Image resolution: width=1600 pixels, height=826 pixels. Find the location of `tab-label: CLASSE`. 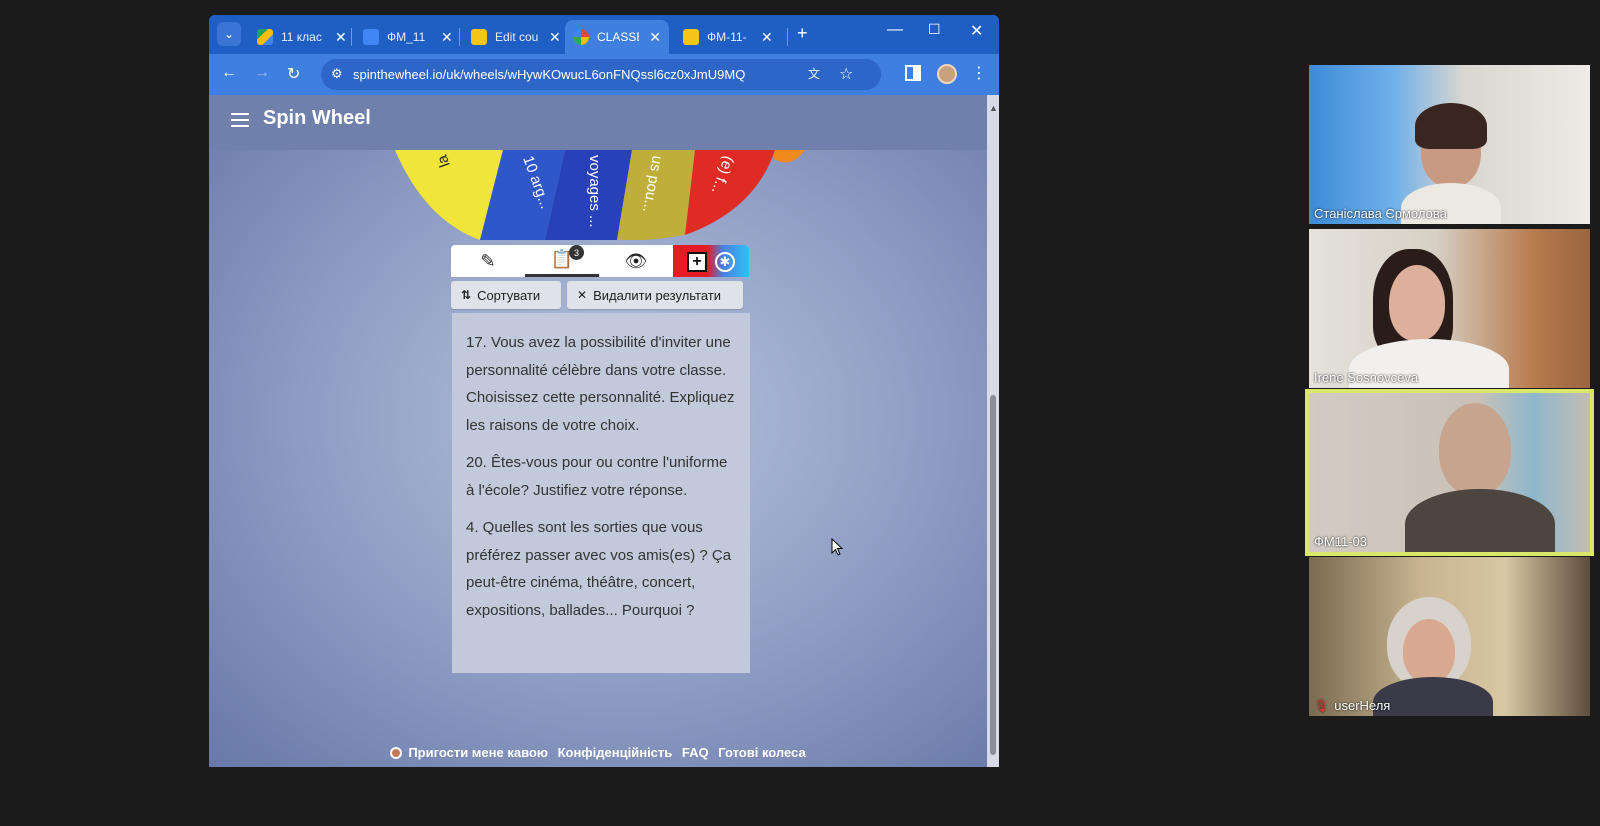

tab-label: CLASSE is located at coordinates (618, 37).